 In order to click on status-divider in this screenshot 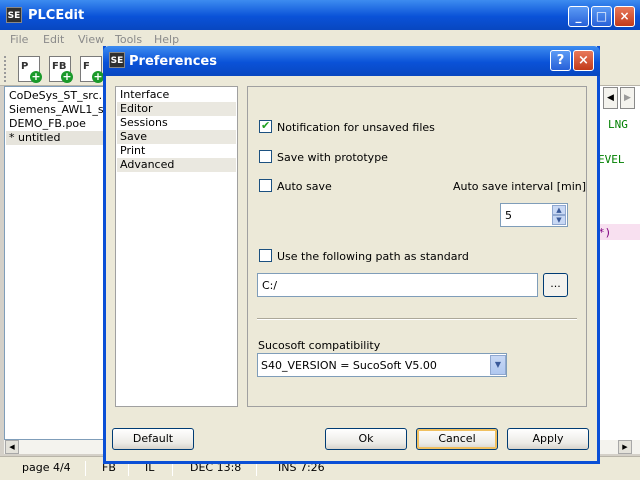, I will do `click(85, 468)`.